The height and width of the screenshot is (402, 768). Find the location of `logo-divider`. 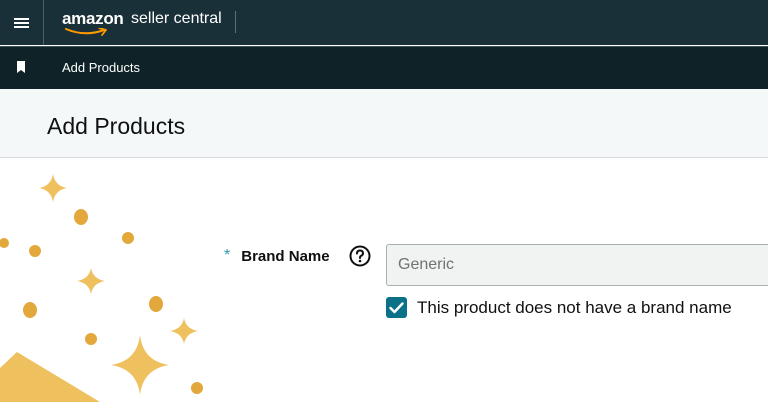

logo-divider is located at coordinates (235, 22).